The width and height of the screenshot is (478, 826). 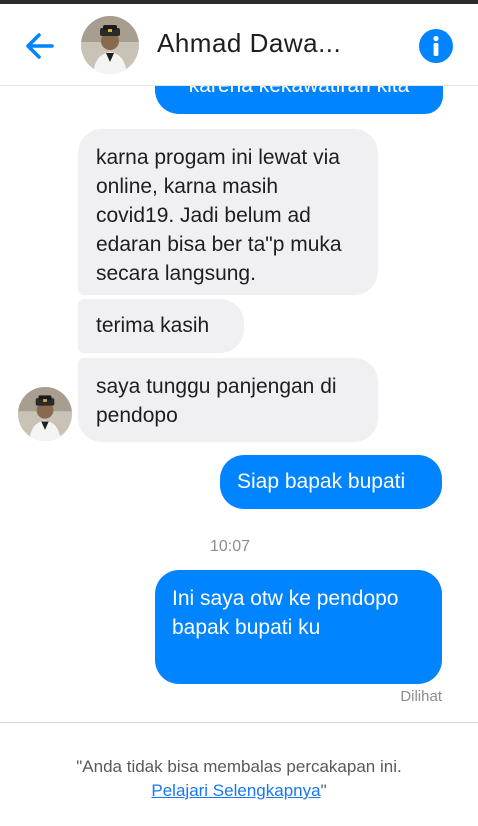 I want to click on back-button, so click(x=40, y=46).